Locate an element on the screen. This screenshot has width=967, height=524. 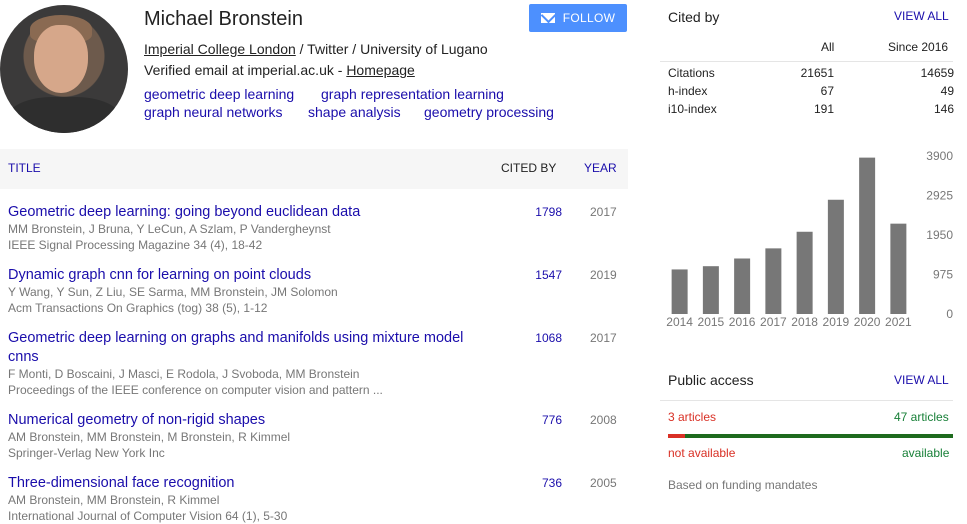
stat-label: i10-index is located at coordinates (692, 109).